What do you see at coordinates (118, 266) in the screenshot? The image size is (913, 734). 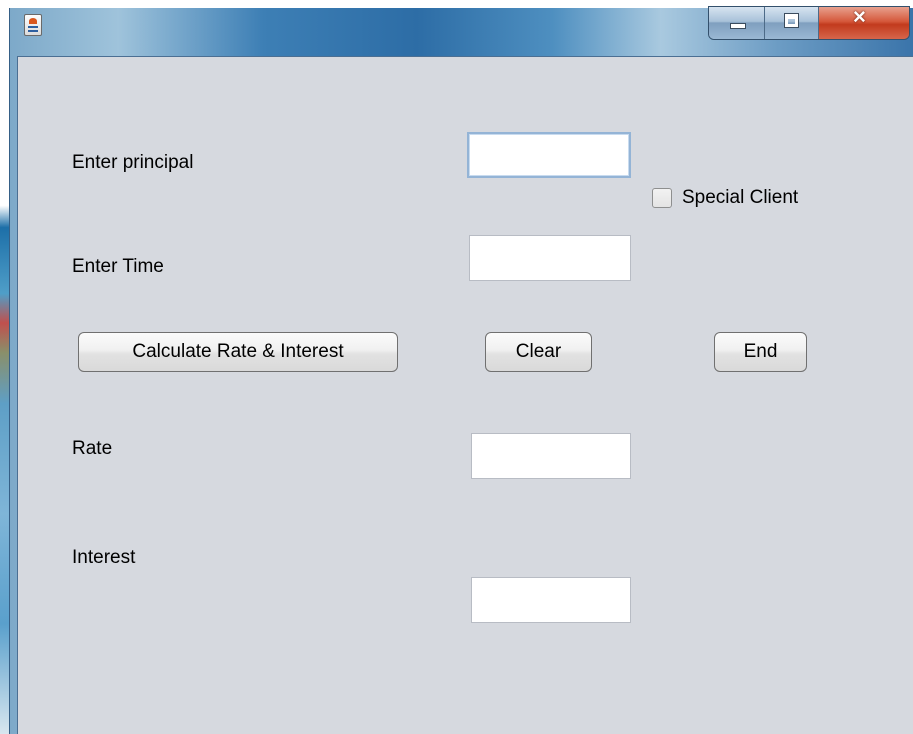 I see `time-label: Enter Time` at bounding box center [118, 266].